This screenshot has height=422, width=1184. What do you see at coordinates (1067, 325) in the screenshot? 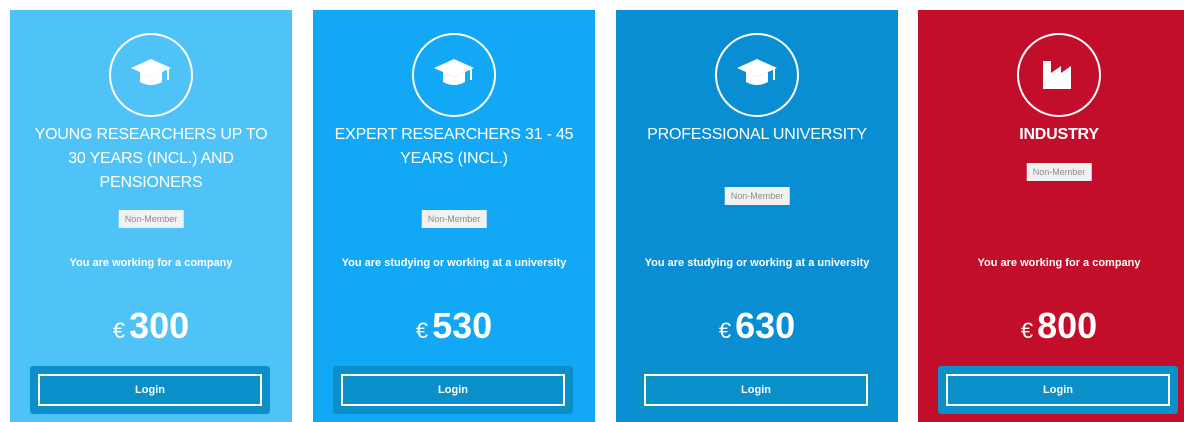
I see `price-amount: 800` at bounding box center [1067, 325].